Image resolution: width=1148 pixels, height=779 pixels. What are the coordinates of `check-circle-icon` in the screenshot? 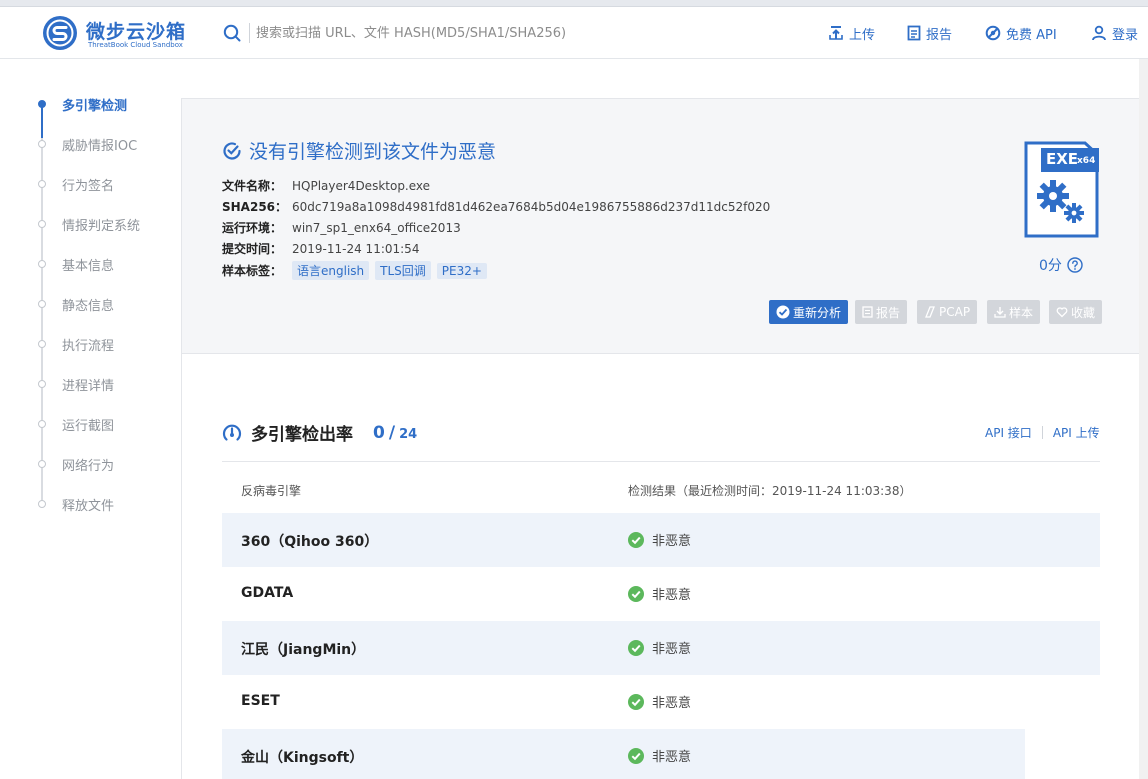 It's located at (232, 150).